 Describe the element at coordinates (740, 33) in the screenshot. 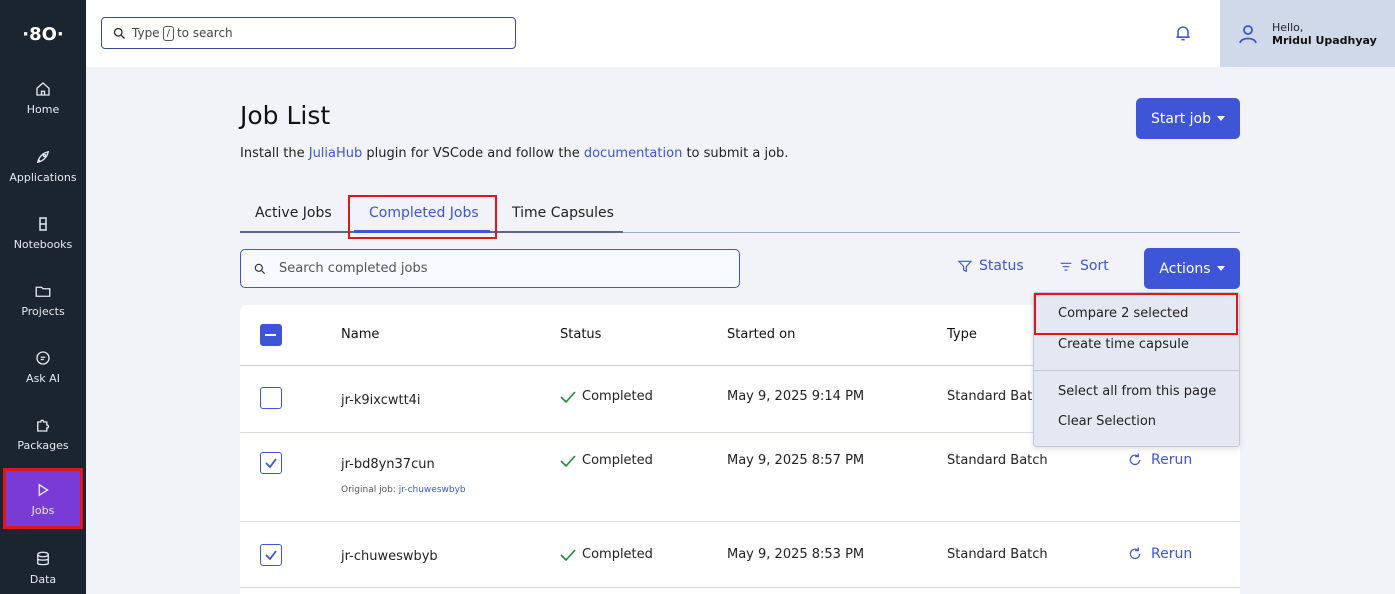

I see `top-bar: Type / to search Hello, Mridul Upadhyay` at that location.